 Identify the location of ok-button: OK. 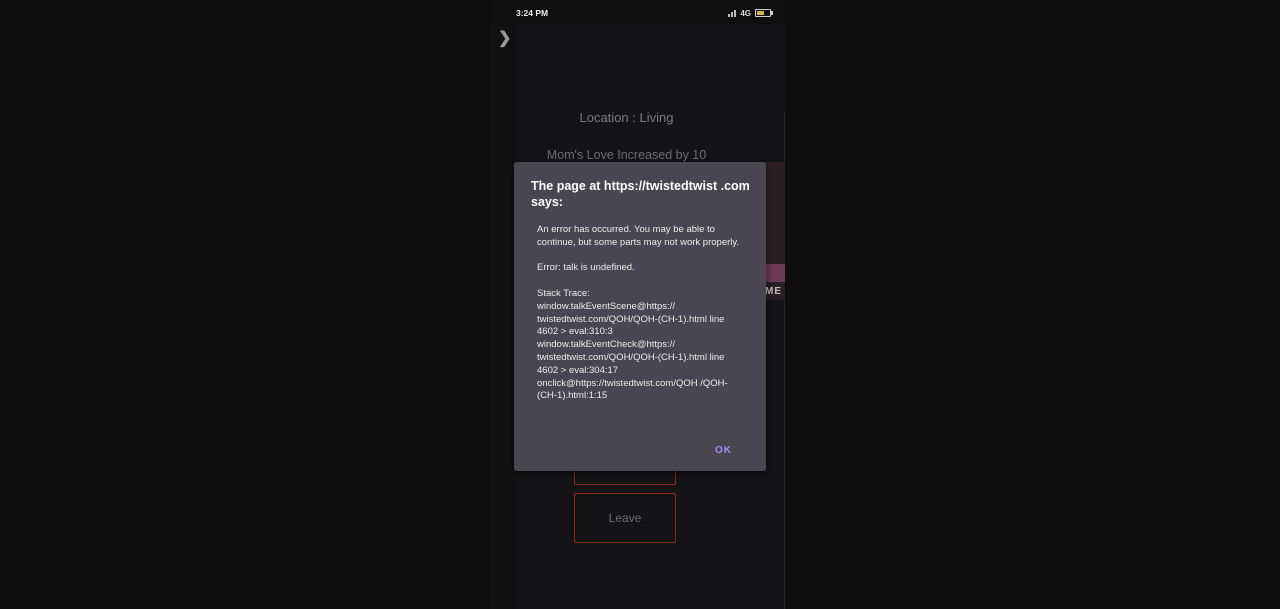
(723, 450).